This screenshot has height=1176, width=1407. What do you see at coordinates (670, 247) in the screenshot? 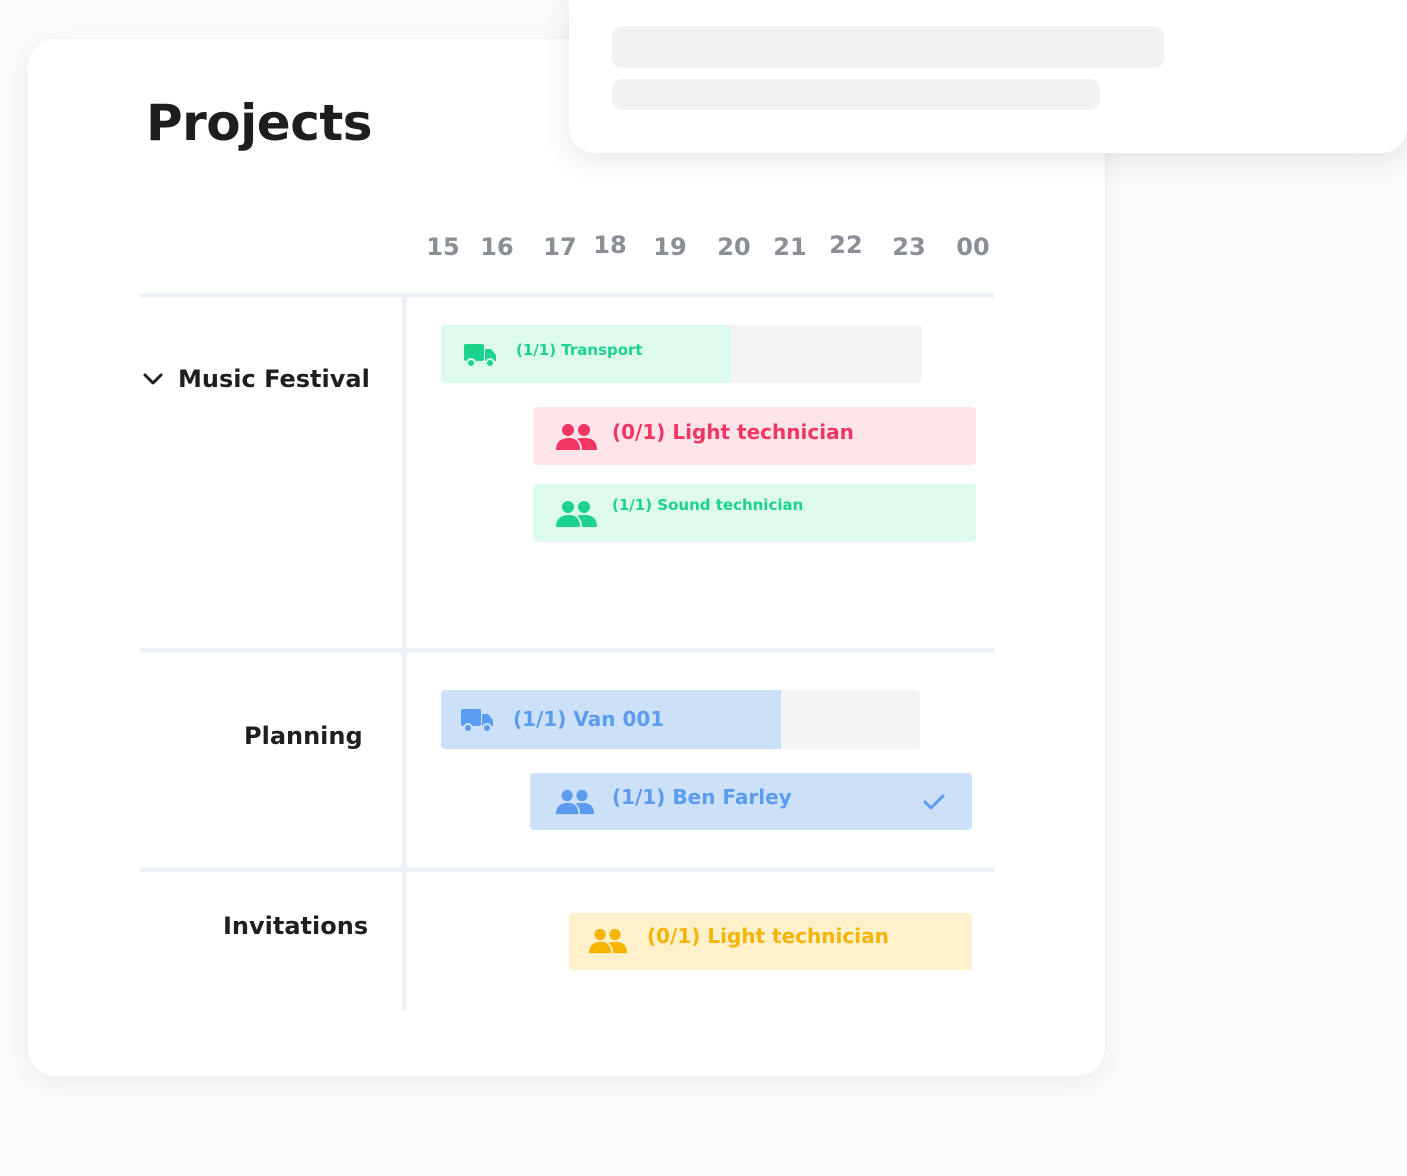
I see `hour-label: 19` at bounding box center [670, 247].